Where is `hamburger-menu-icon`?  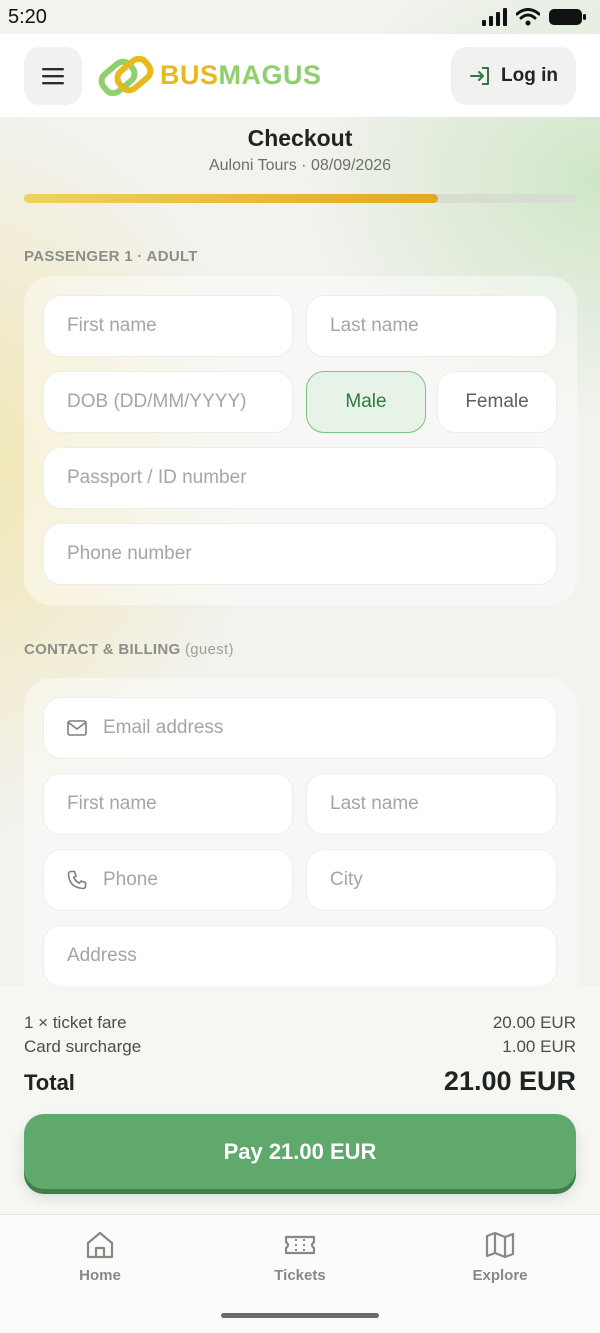
hamburger-menu-icon is located at coordinates (53, 75).